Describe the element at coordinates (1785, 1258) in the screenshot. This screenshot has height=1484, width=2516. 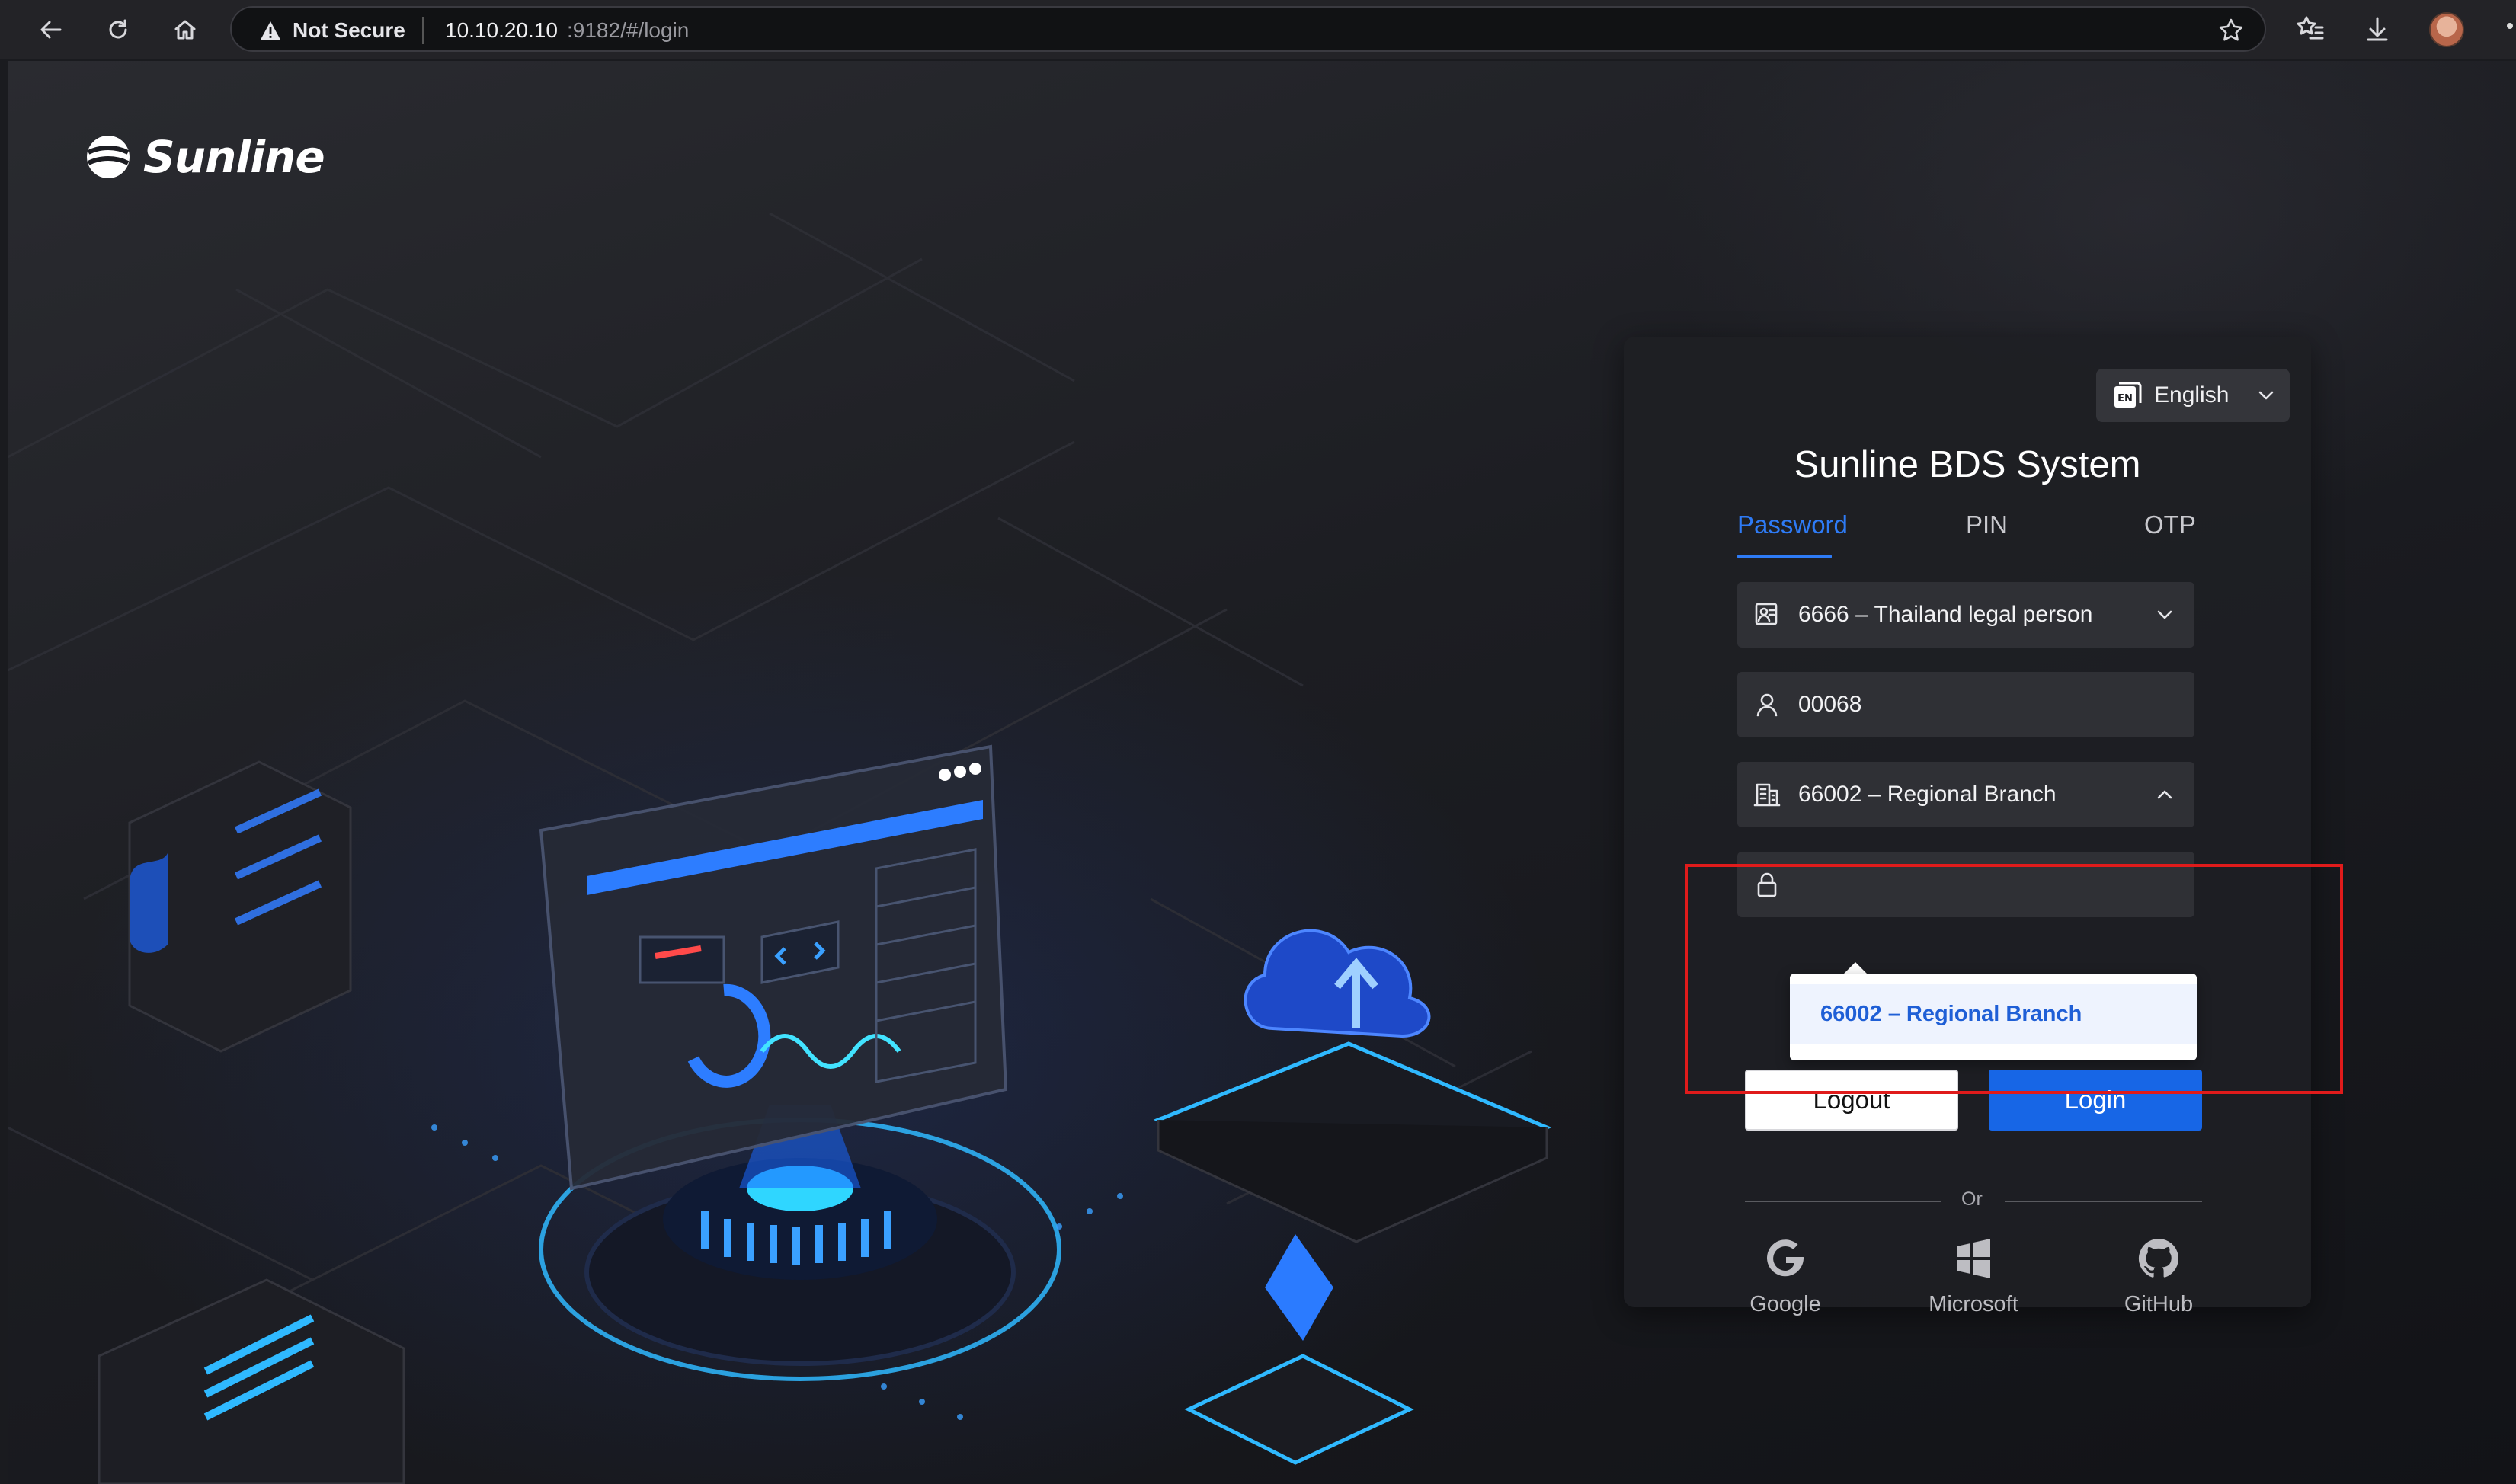
I see `google-icon` at that location.